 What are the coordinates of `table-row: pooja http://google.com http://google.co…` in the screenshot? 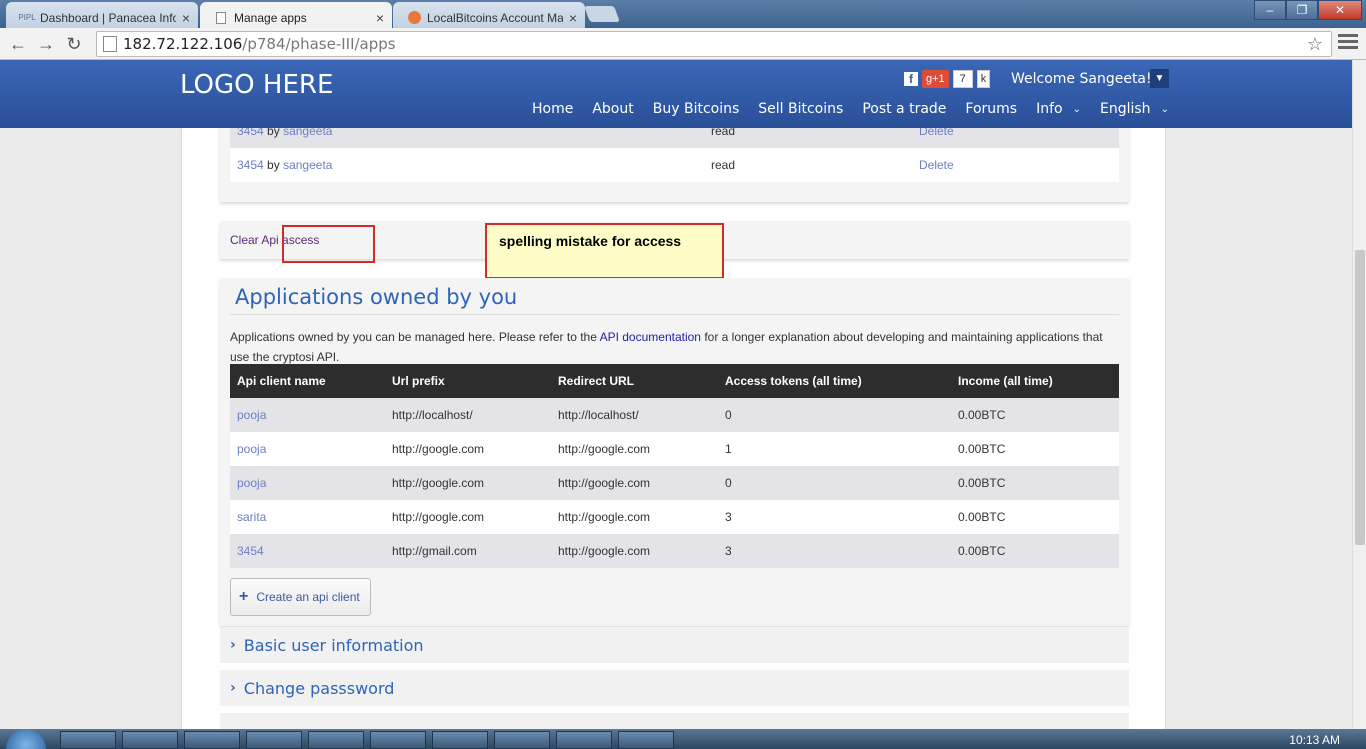 It's located at (674, 483).